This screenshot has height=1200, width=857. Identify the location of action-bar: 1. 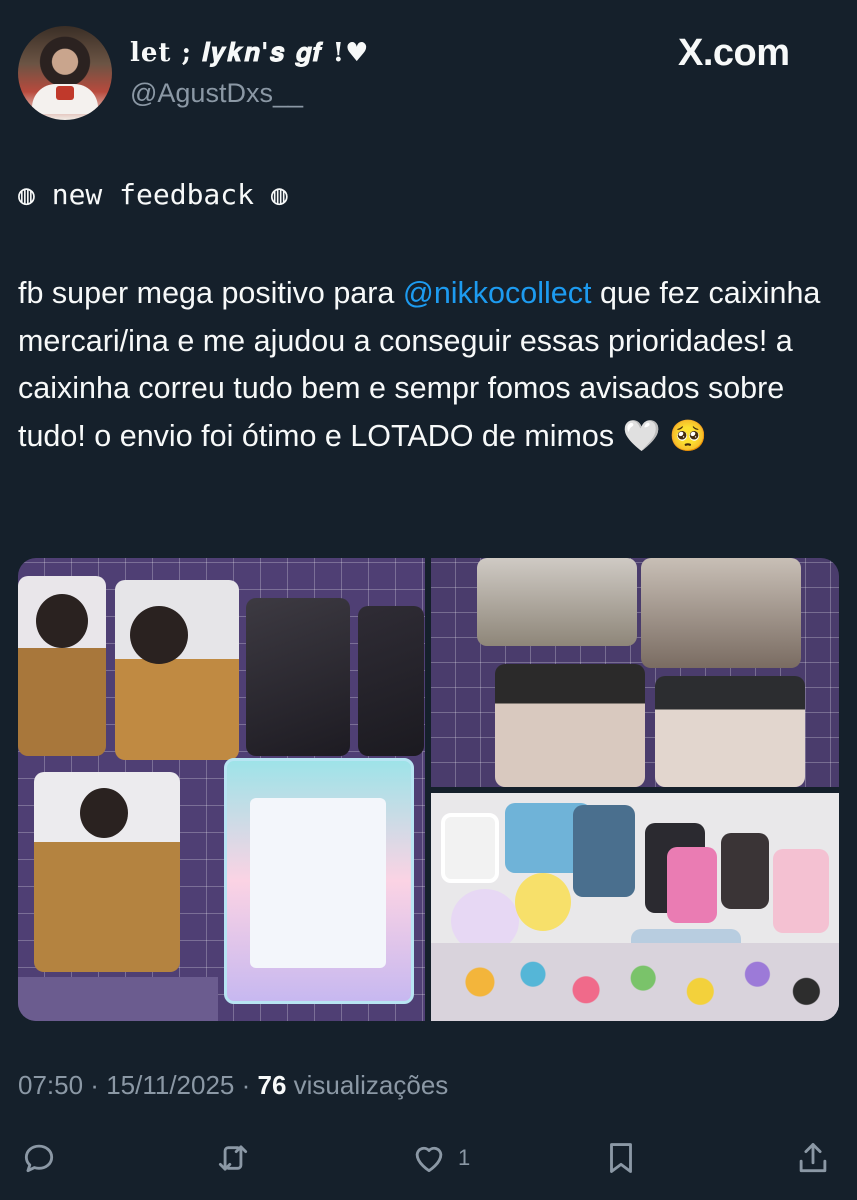
(428, 1160).